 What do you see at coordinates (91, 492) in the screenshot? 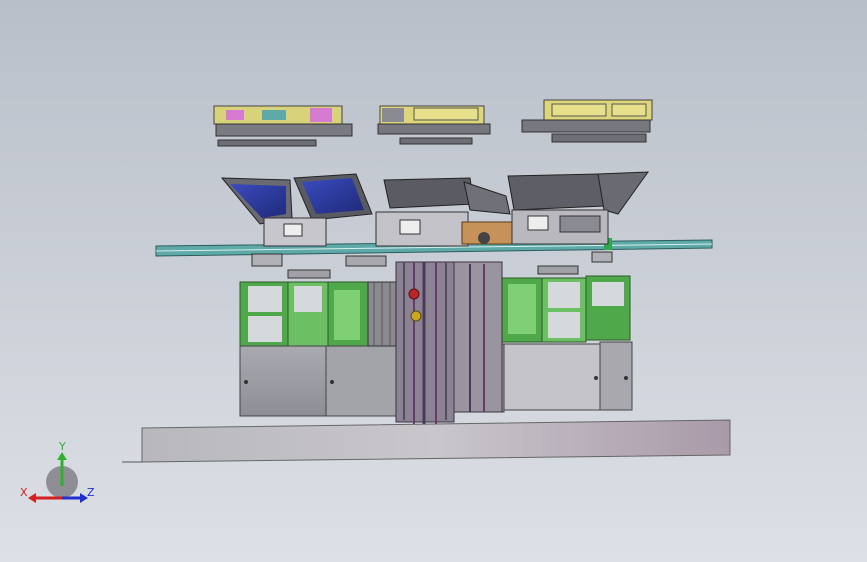
I see `z-axis-label: Z` at bounding box center [91, 492].